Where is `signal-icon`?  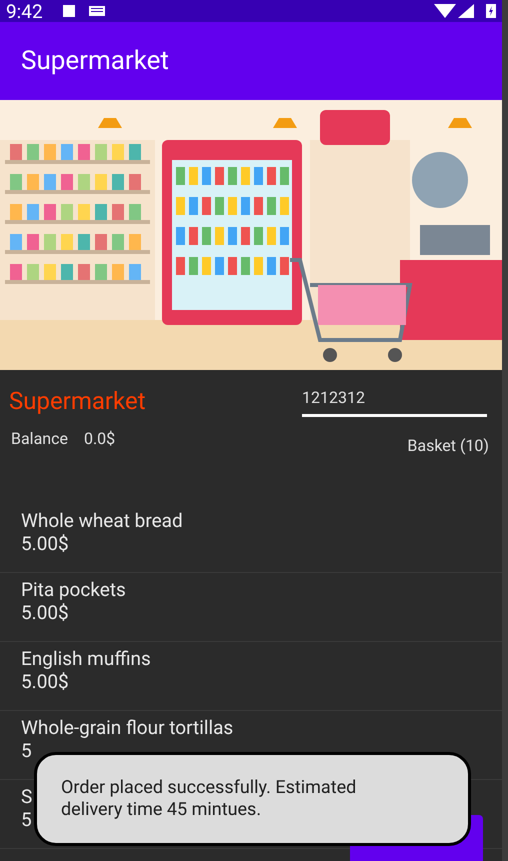 signal-icon is located at coordinates (466, 11).